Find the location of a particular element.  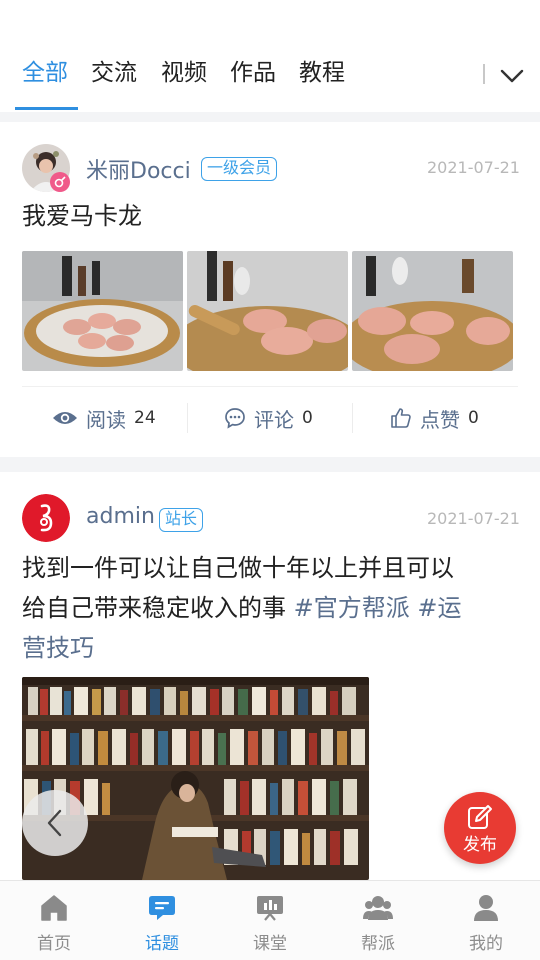

post-actions: 阅读 24 评论 0 点赞 0 is located at coordinates (270, 417).